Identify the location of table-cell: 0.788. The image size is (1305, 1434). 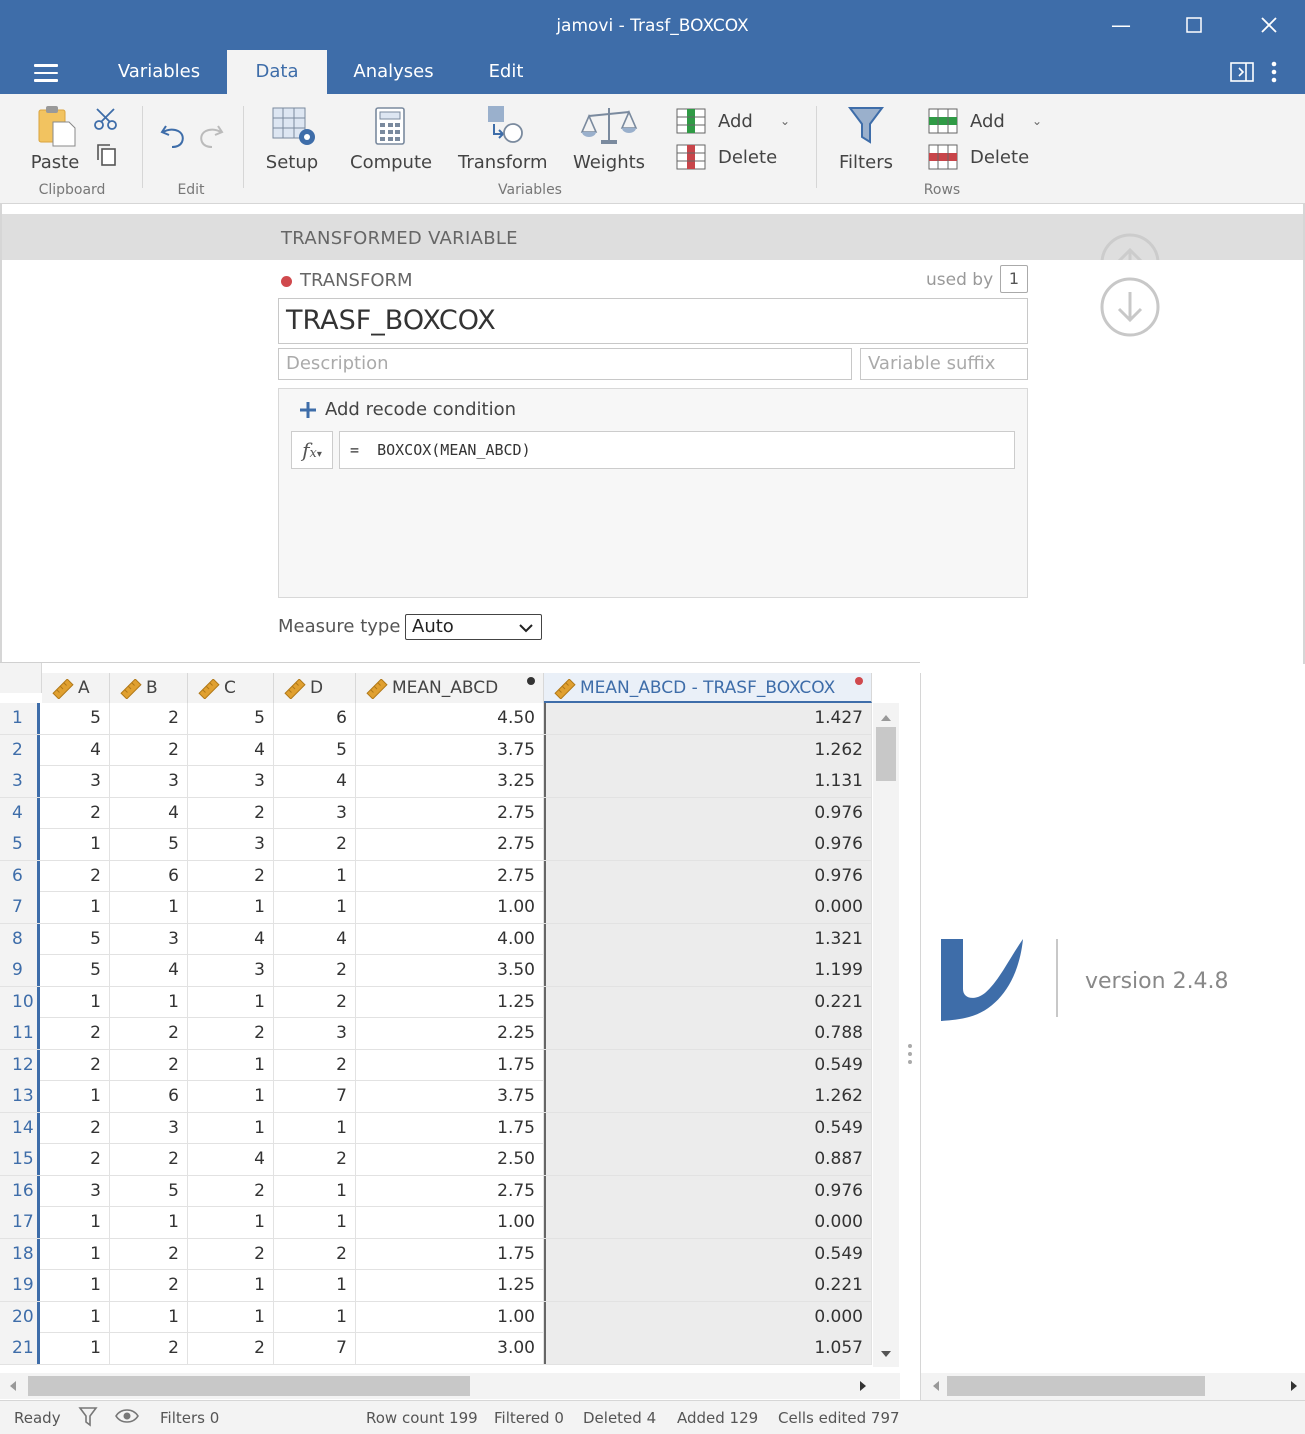
(708, 1033).